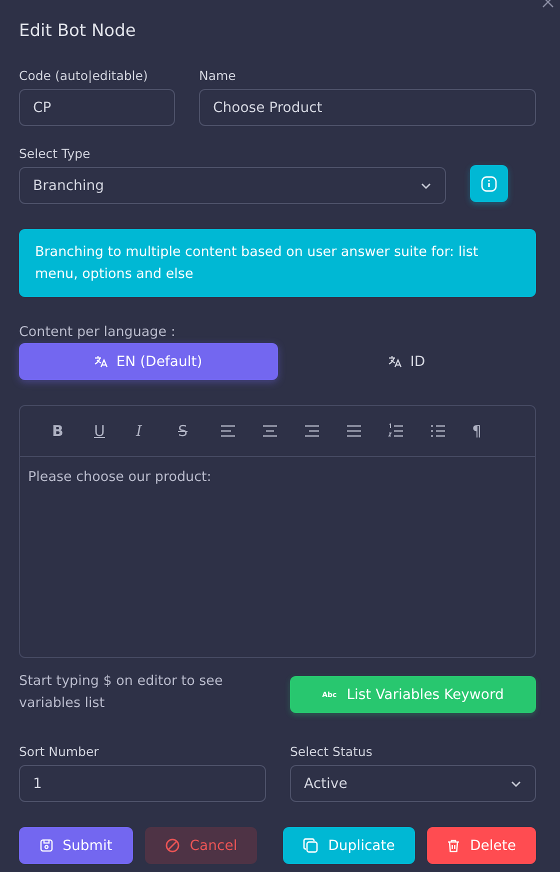  I want to click on align-left-icon, so click(228, 431).